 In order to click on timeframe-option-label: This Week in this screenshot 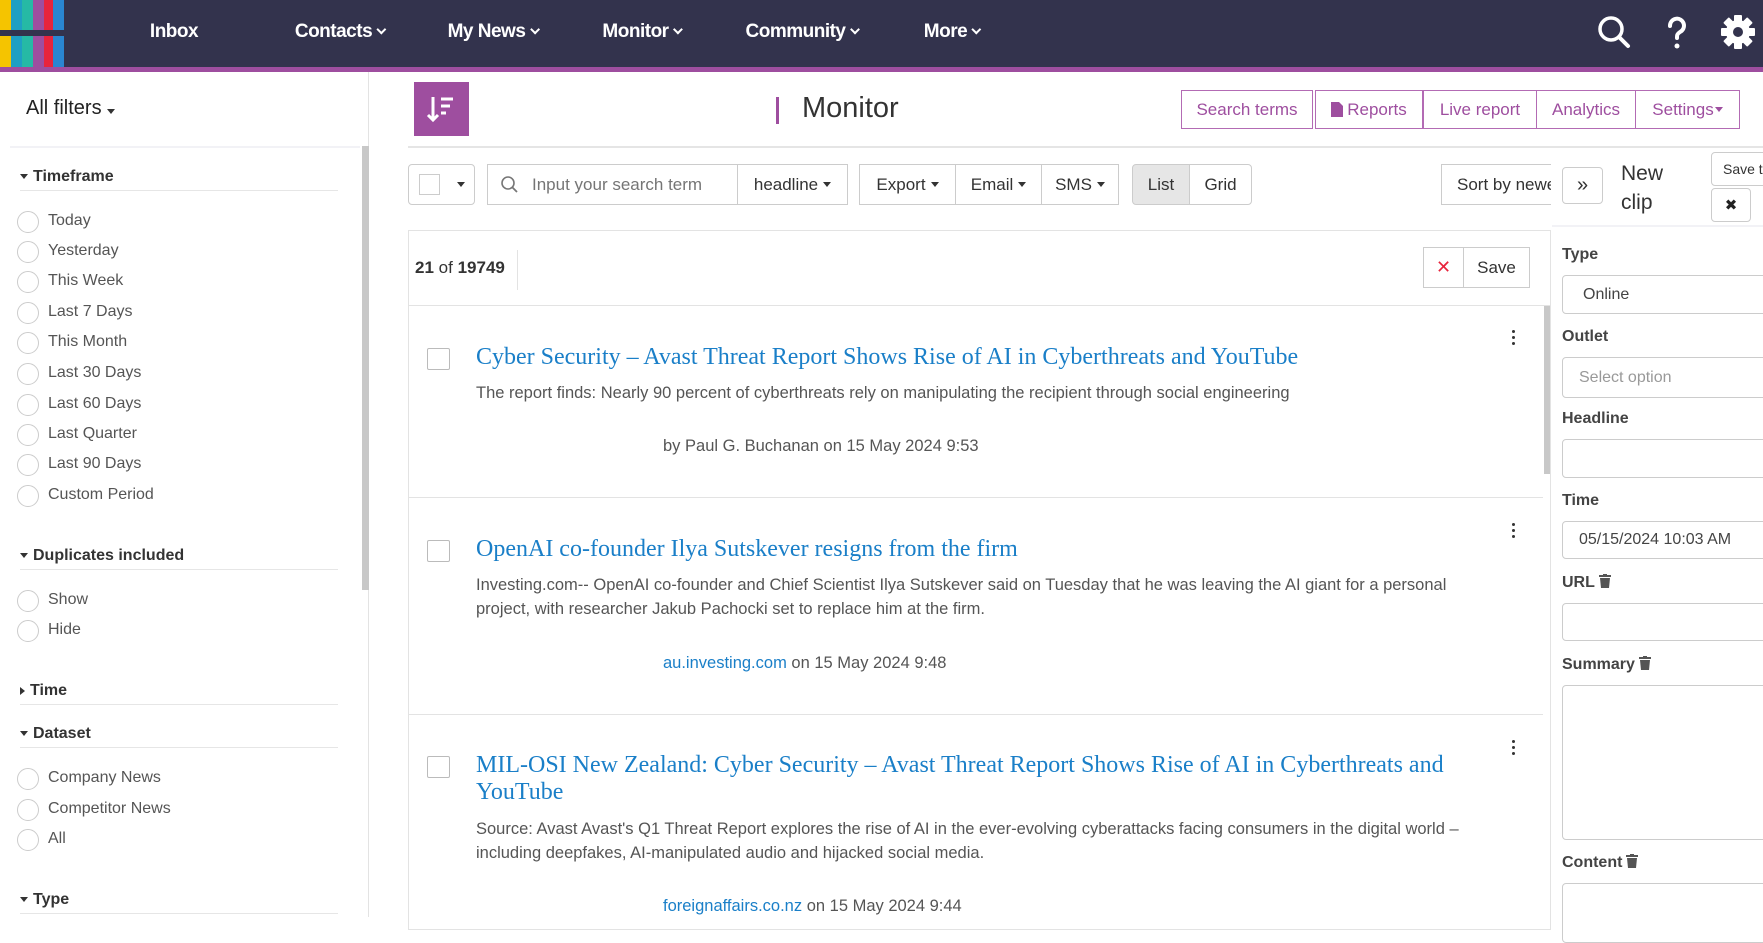, I will do `click(85, 281)`.